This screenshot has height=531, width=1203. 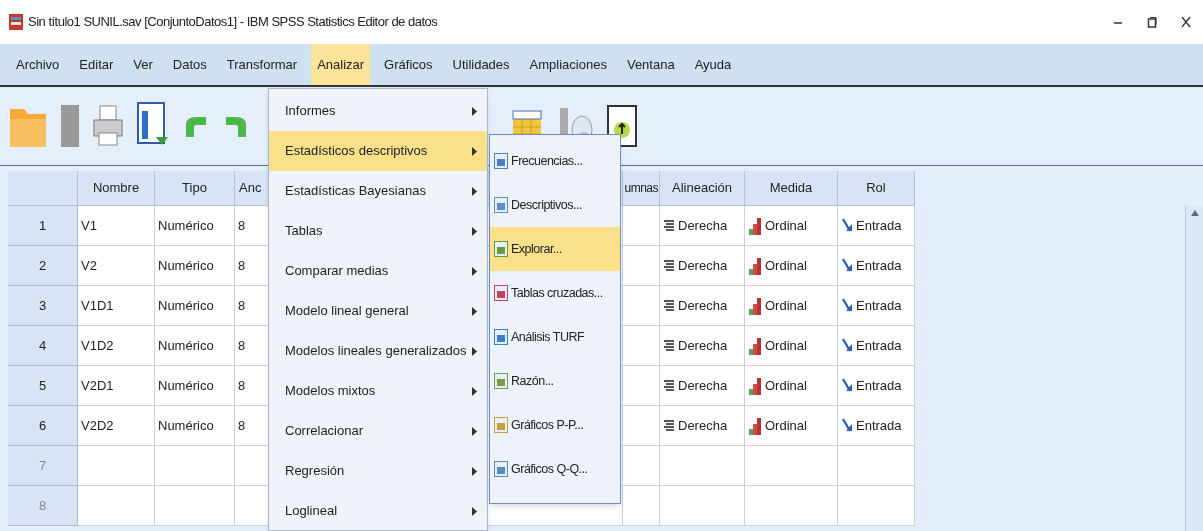 I want to click on menu-item: Ventana, so click(x=650, y=64).